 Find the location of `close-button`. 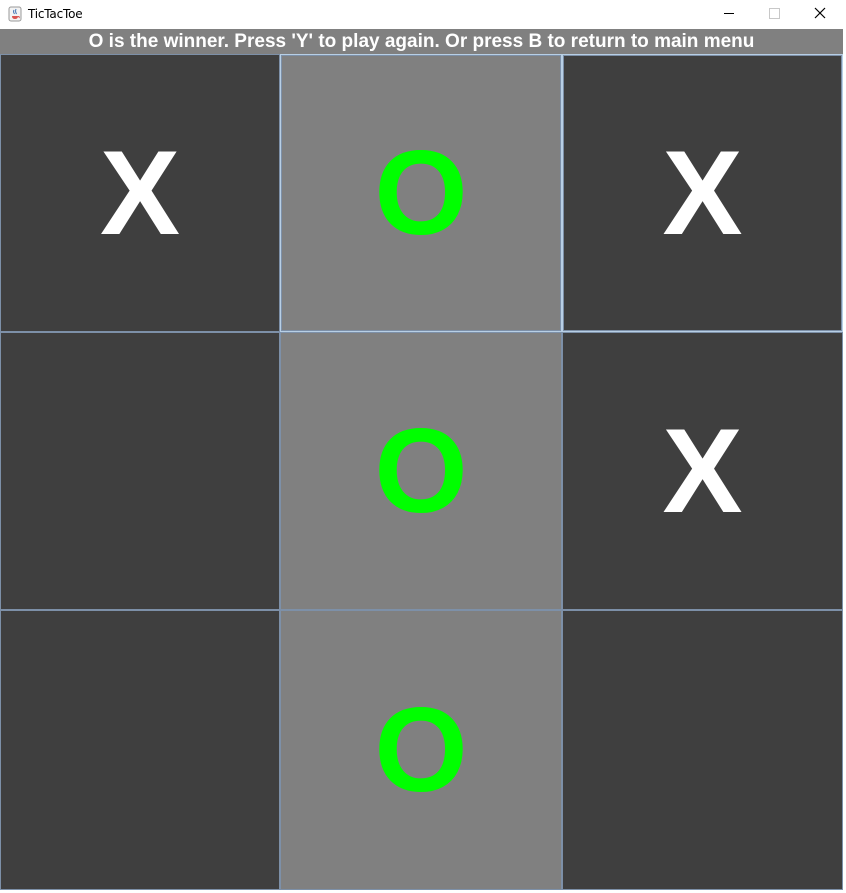

close-button is located at coordinates (821, 14).